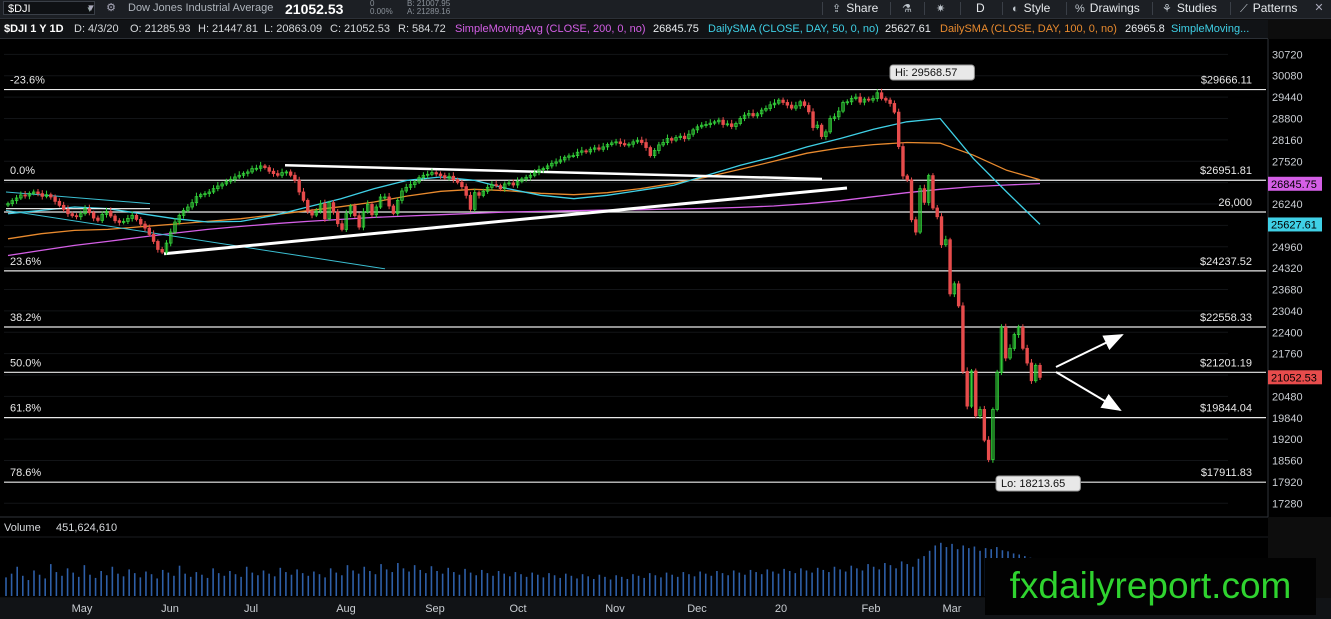 The width and height of the screenshot is (1331, 619). Describe the element at coordinates (22, 171) in the screenshot. I see `fib-level-pct: 0.0%` at that location.